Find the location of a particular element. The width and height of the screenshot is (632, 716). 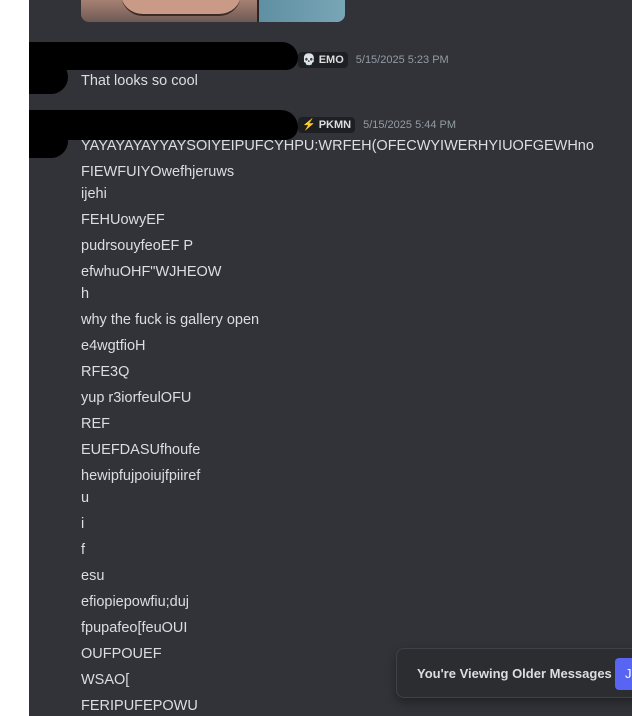

message-text: yup r3iorfeulOFU is located at coordinates (136, 398).